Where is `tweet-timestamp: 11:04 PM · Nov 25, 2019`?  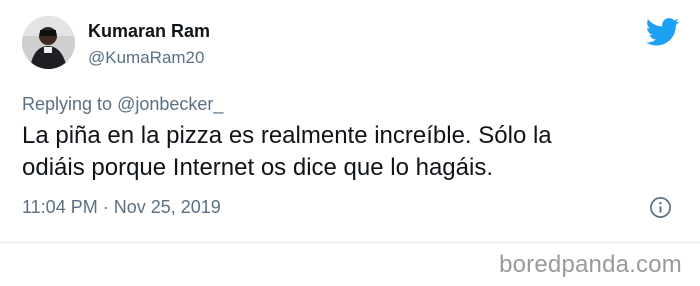
tweet-timestamp: 11:04 PM · Nov 25, 2019 is located at coordinates (121, 207).